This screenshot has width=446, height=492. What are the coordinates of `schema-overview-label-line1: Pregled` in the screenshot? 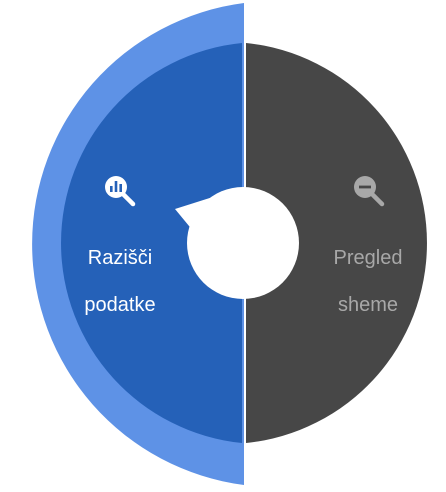 It's located at (368, 258).